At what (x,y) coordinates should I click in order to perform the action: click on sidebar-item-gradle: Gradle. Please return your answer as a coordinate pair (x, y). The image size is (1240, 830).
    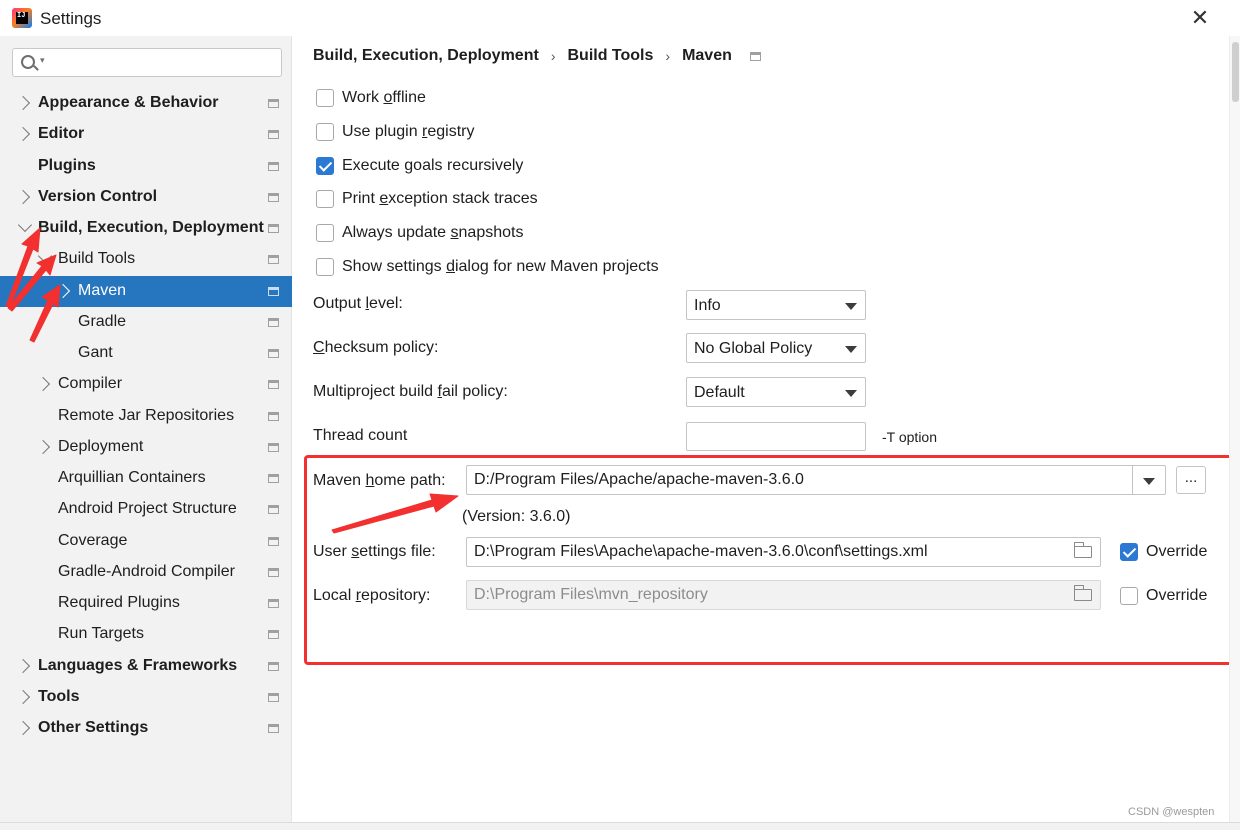
    Looking at the image, I should click on (146, 322).